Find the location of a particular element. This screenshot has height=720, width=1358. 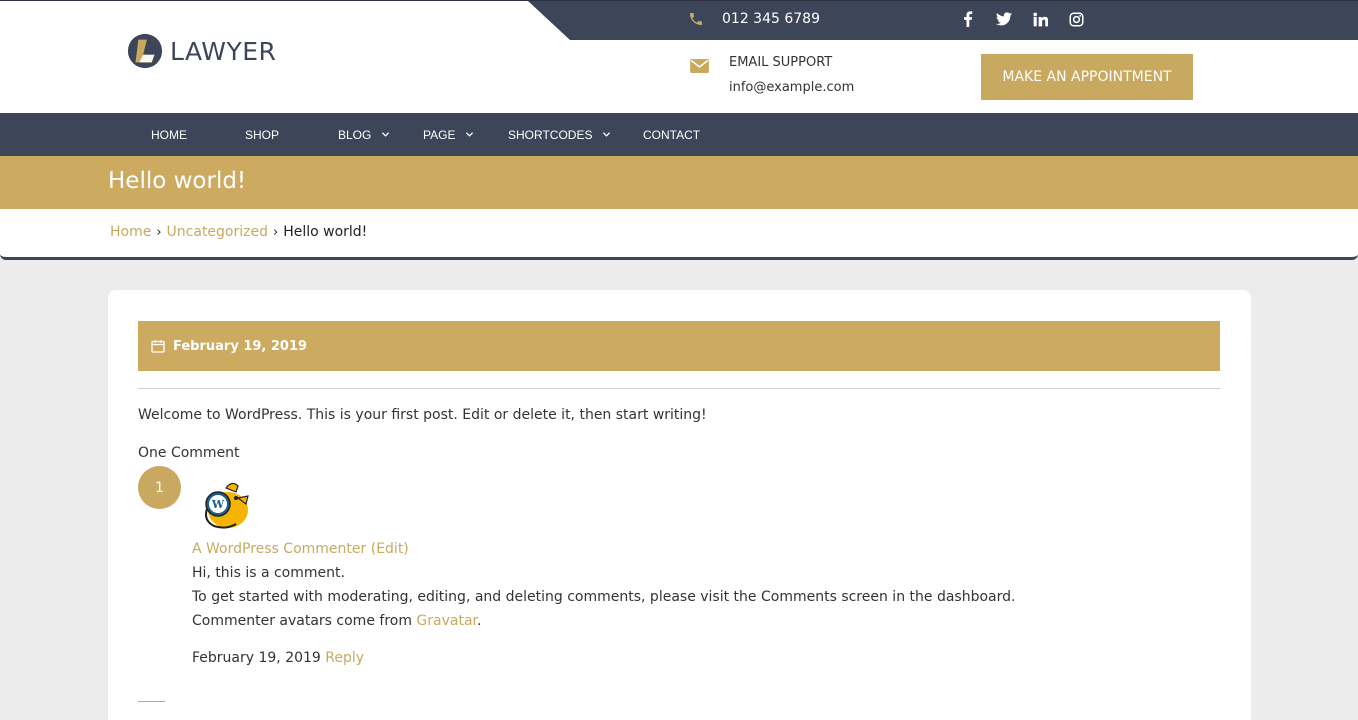

nav-item-blog: BLOG is located at coordinates (364, 134).